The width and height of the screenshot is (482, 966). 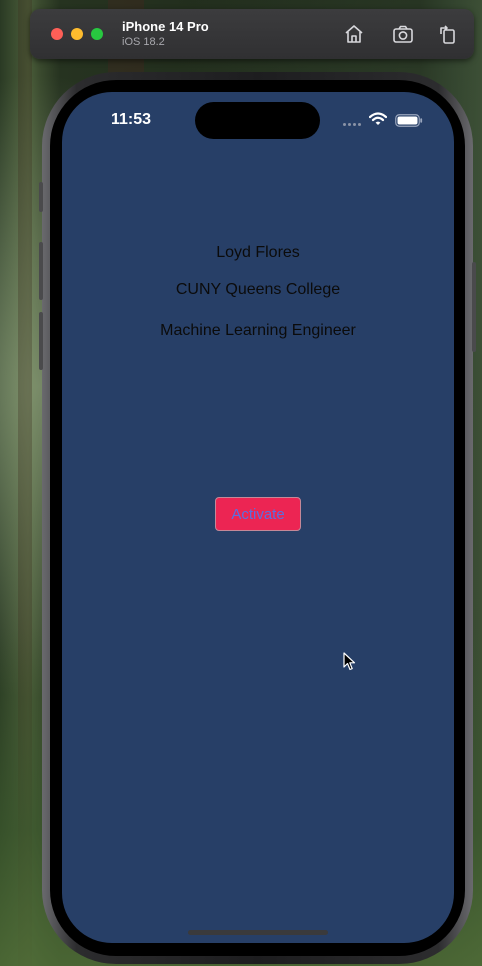 What do you see at coordinates (143, 42) in the screenshot?
I see `os-version: iOS 18.2` at bounding box center [143, 42].